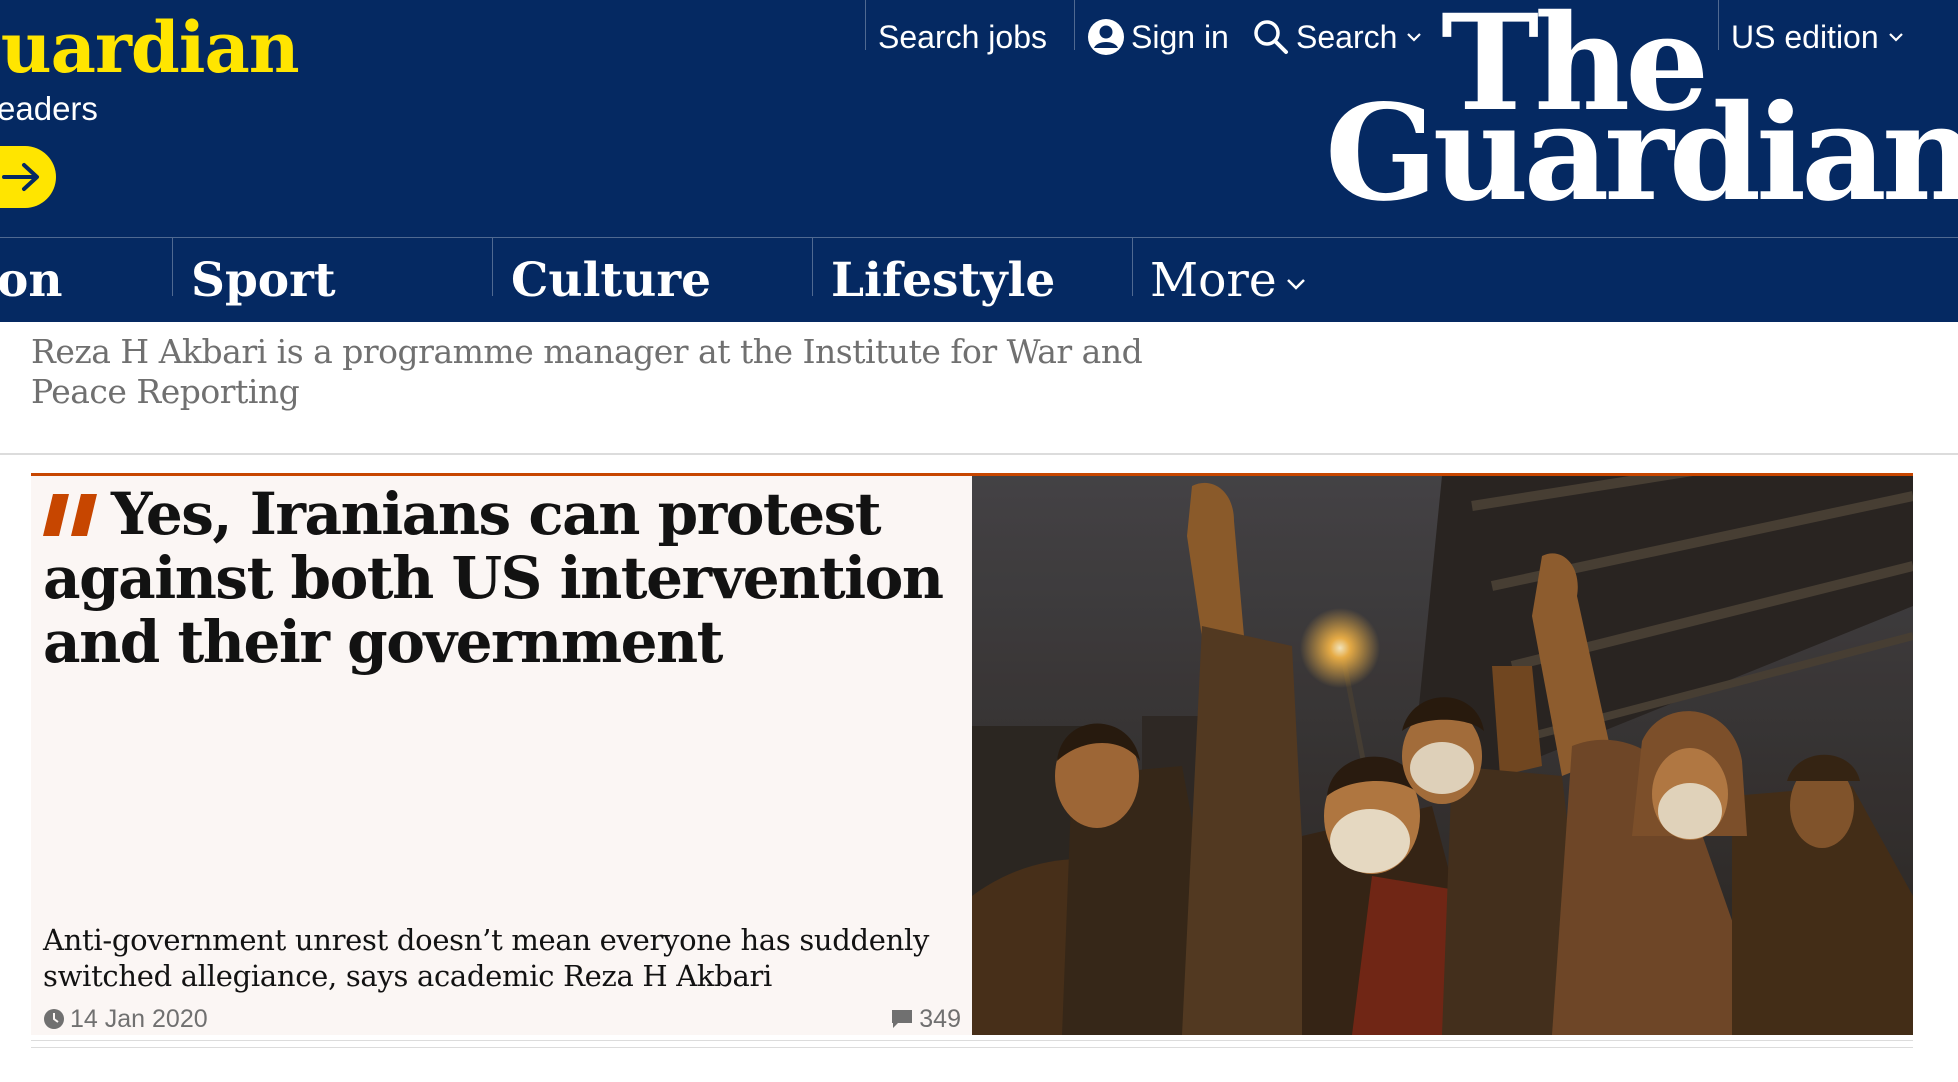 The width and height of the screenshot is (1958, 1082). I want to click on article-timestamp: 14 Jan 2020, so click(125, 1019).